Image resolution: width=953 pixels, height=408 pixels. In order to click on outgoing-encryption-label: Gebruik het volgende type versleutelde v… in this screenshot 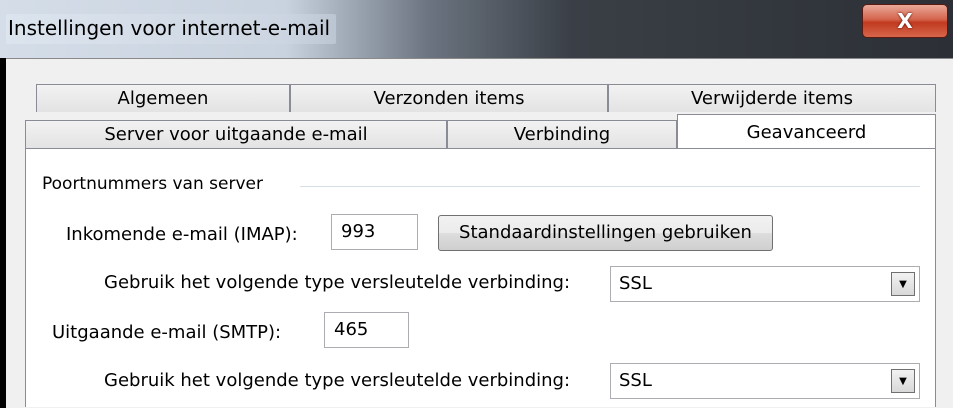, I will do `click(337, 380)`.